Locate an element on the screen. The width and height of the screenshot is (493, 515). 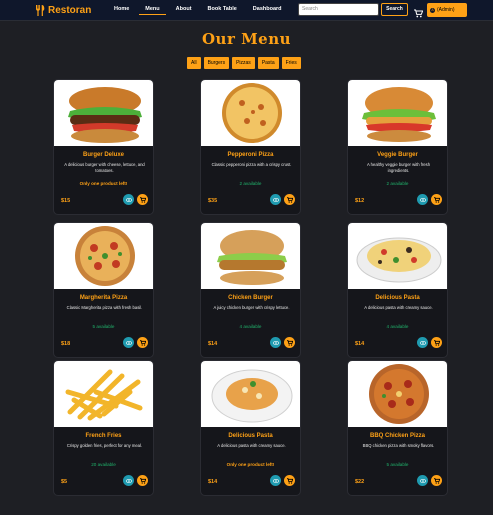
brand-logo: Restoran is located at coordinates (63, 10).